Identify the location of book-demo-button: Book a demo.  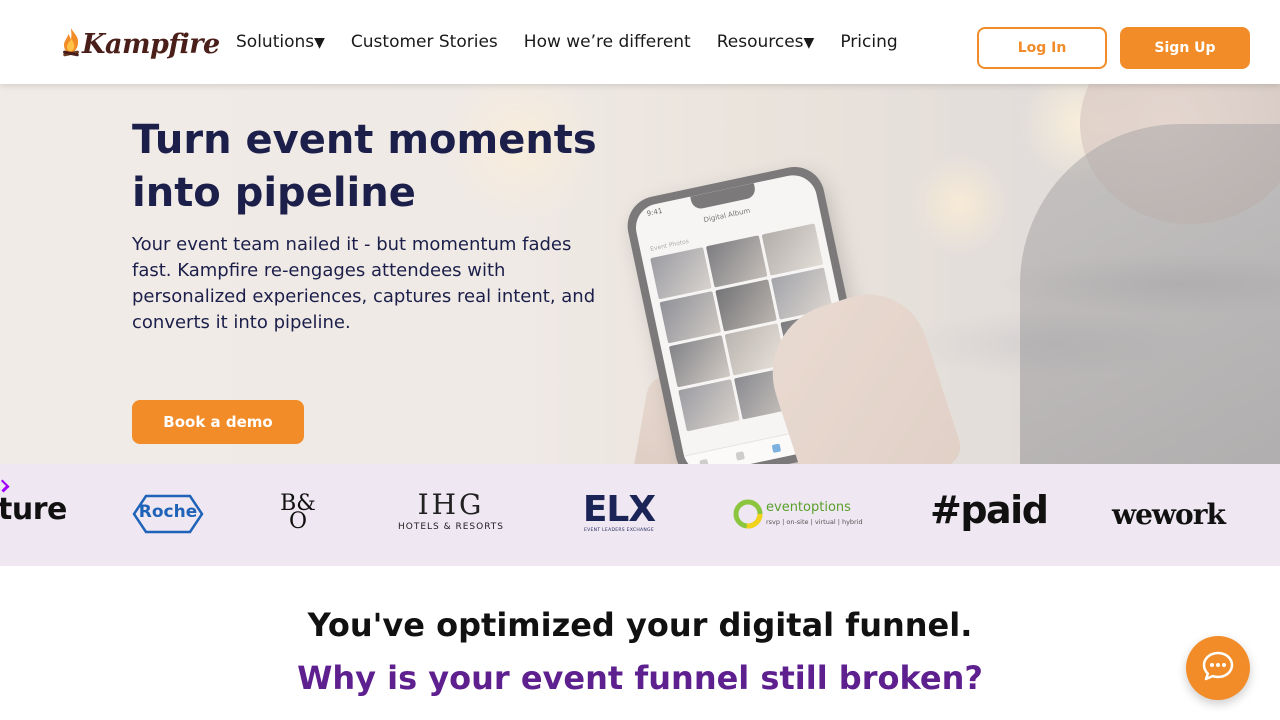
(218, 422).